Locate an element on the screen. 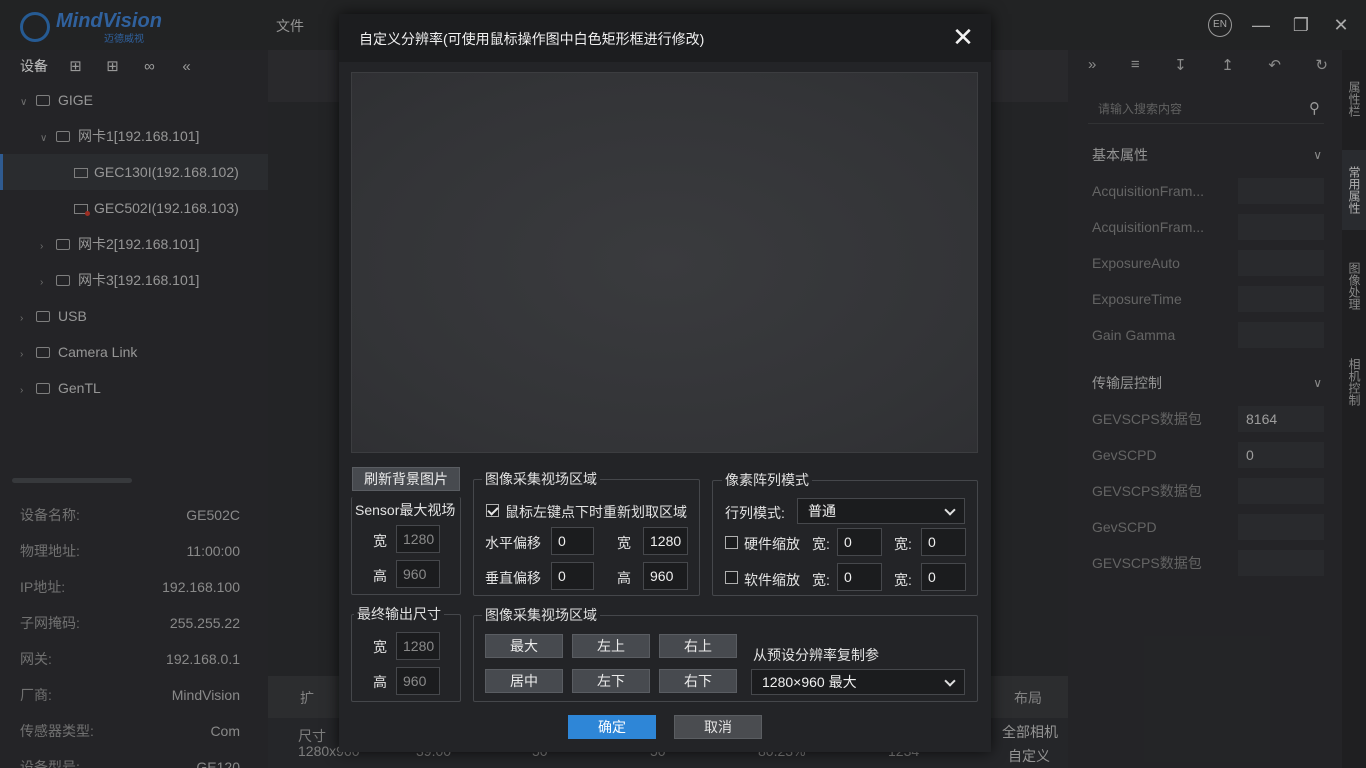  output-size-title: 最终输出尺寸 is located at coordinates (399, 614).